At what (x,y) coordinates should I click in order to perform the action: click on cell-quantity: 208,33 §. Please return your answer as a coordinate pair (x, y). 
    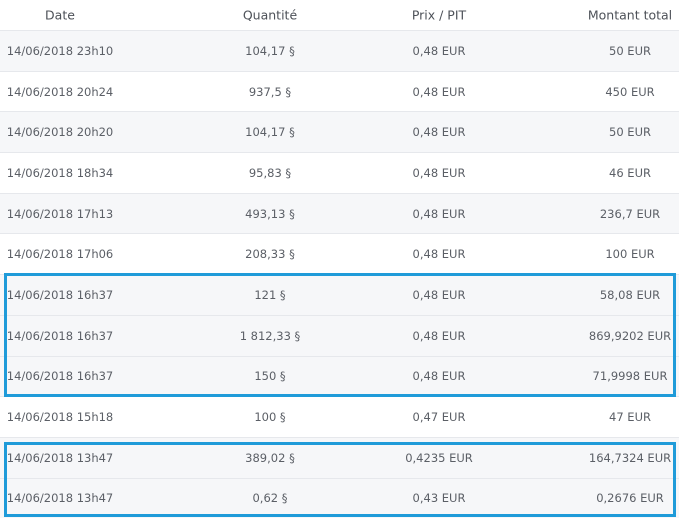
    Looking at the image, I should click on (270, 254).